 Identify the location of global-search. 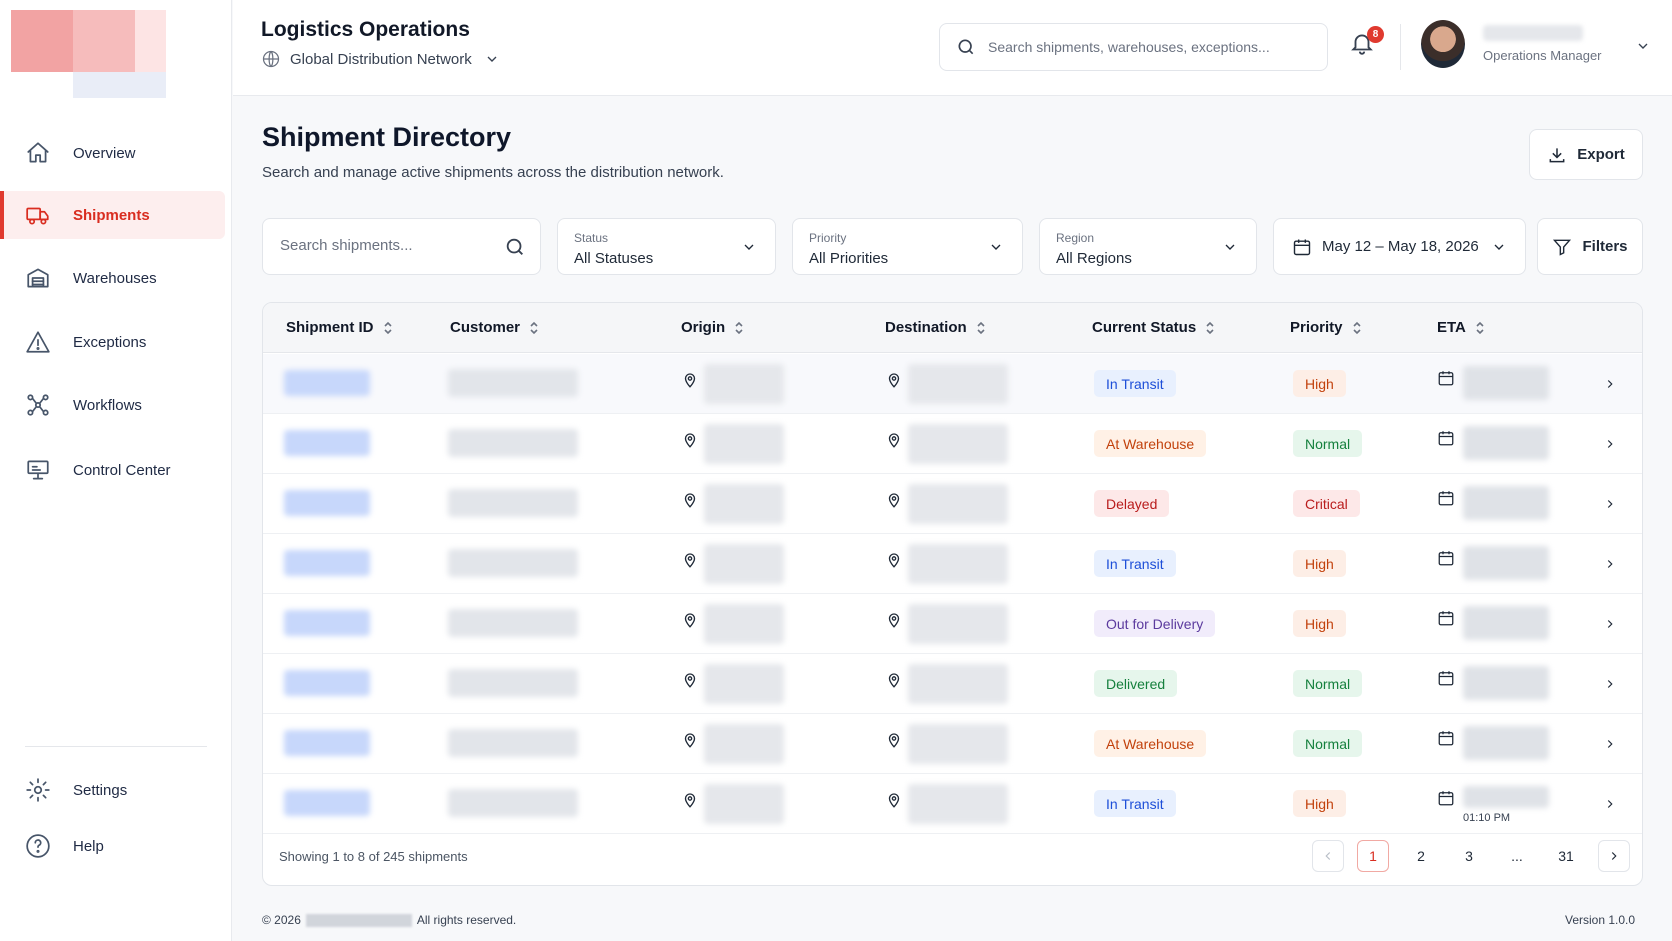
(1133, 47).